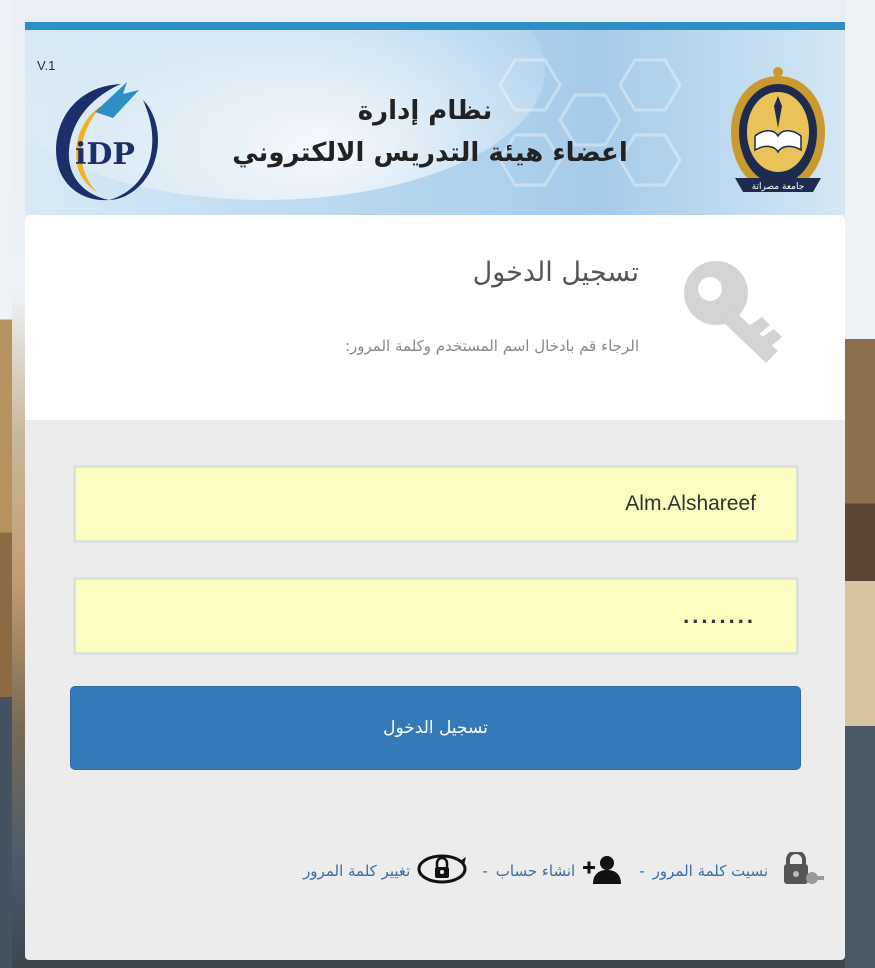 This screenshot has height=968, width=875. What do you see at coordinates (535, 871) in the screenshot?
I see `create-account-link: انشاء حساب` at bounding box center [535, 871].